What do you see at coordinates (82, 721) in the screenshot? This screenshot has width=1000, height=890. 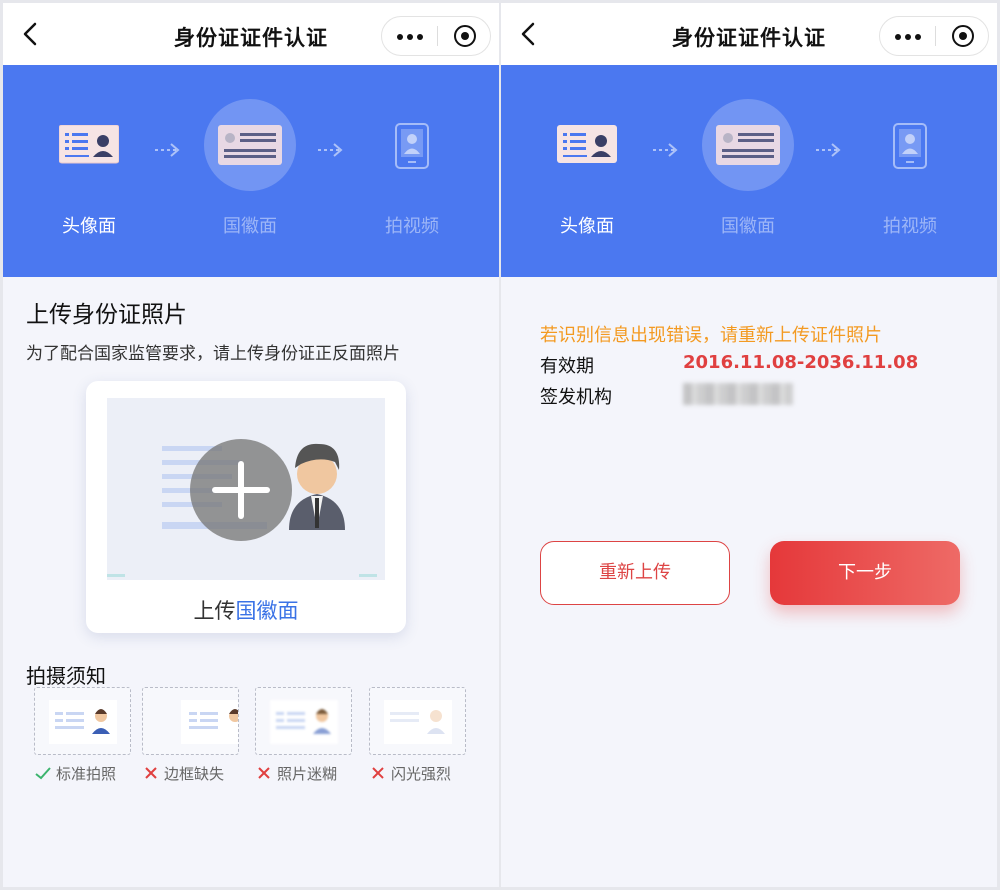 I see `tip-standard-image` at bounding box center [82, 721].